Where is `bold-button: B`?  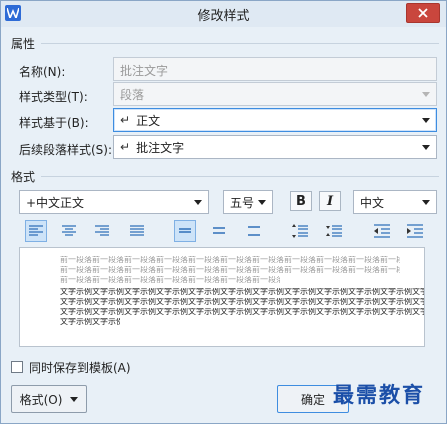 bold-button: B is located at coordinates (301, 201).